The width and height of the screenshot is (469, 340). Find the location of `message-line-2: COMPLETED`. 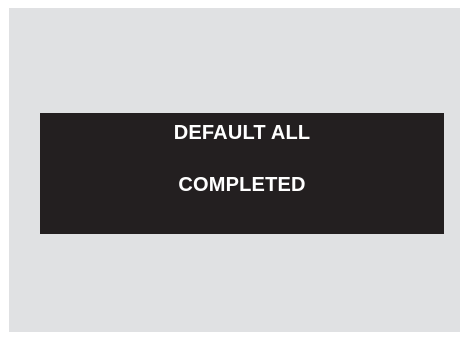

message-line-2: COMPLETED is located at coordinates (242, 185).